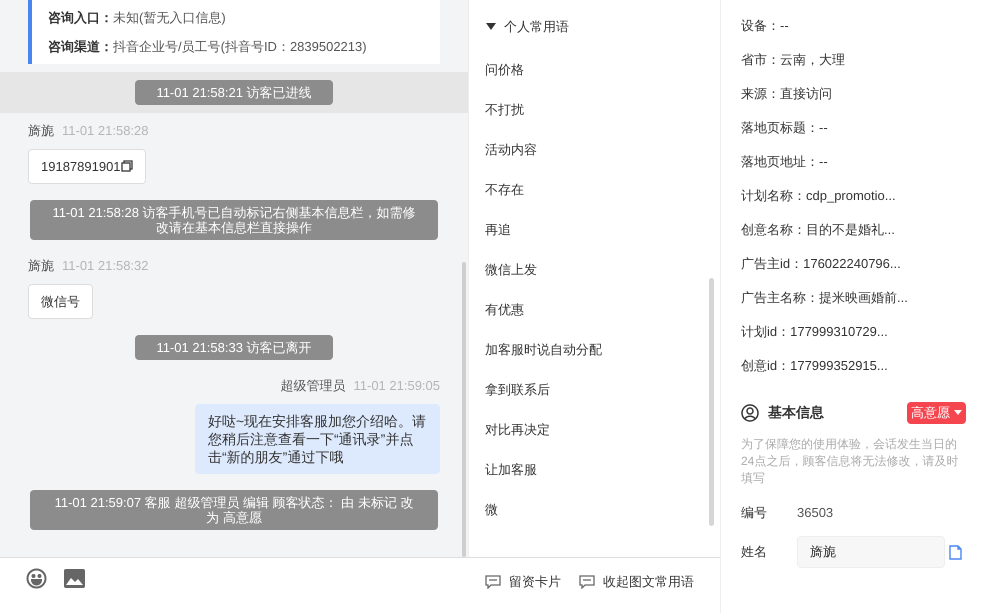  I want to click on field-value: 抖音企业号/员工号(抖音号ID：2839502213), so click(240, 46).